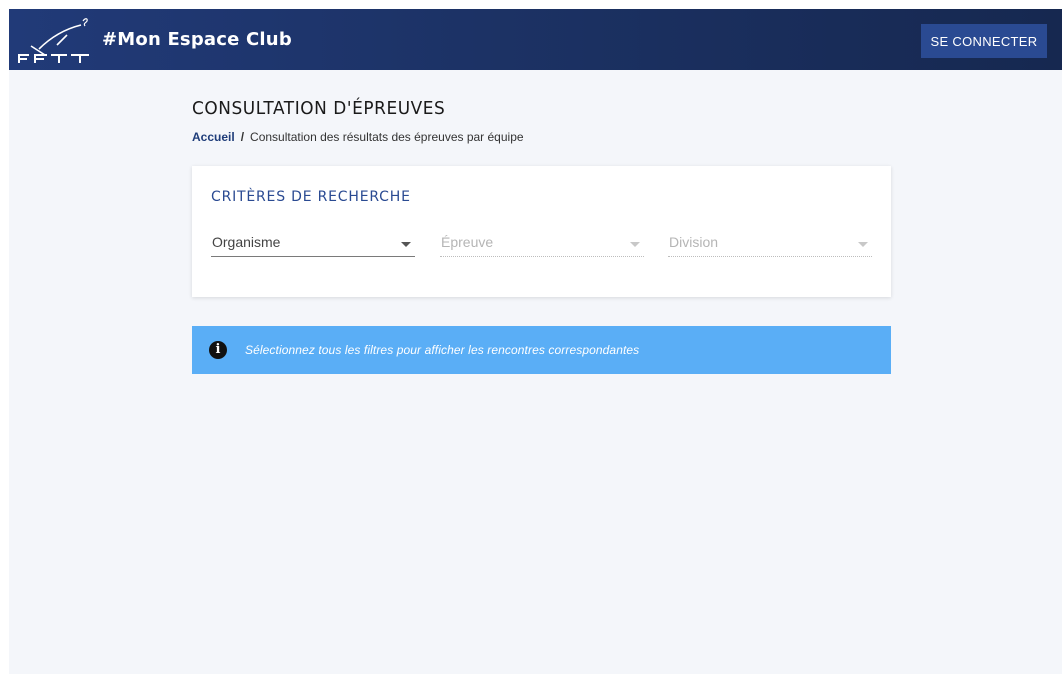 Image resolution: width=1062 pixels, height=674 pixels. I want to click on fftt-logo, so click(57, 40).